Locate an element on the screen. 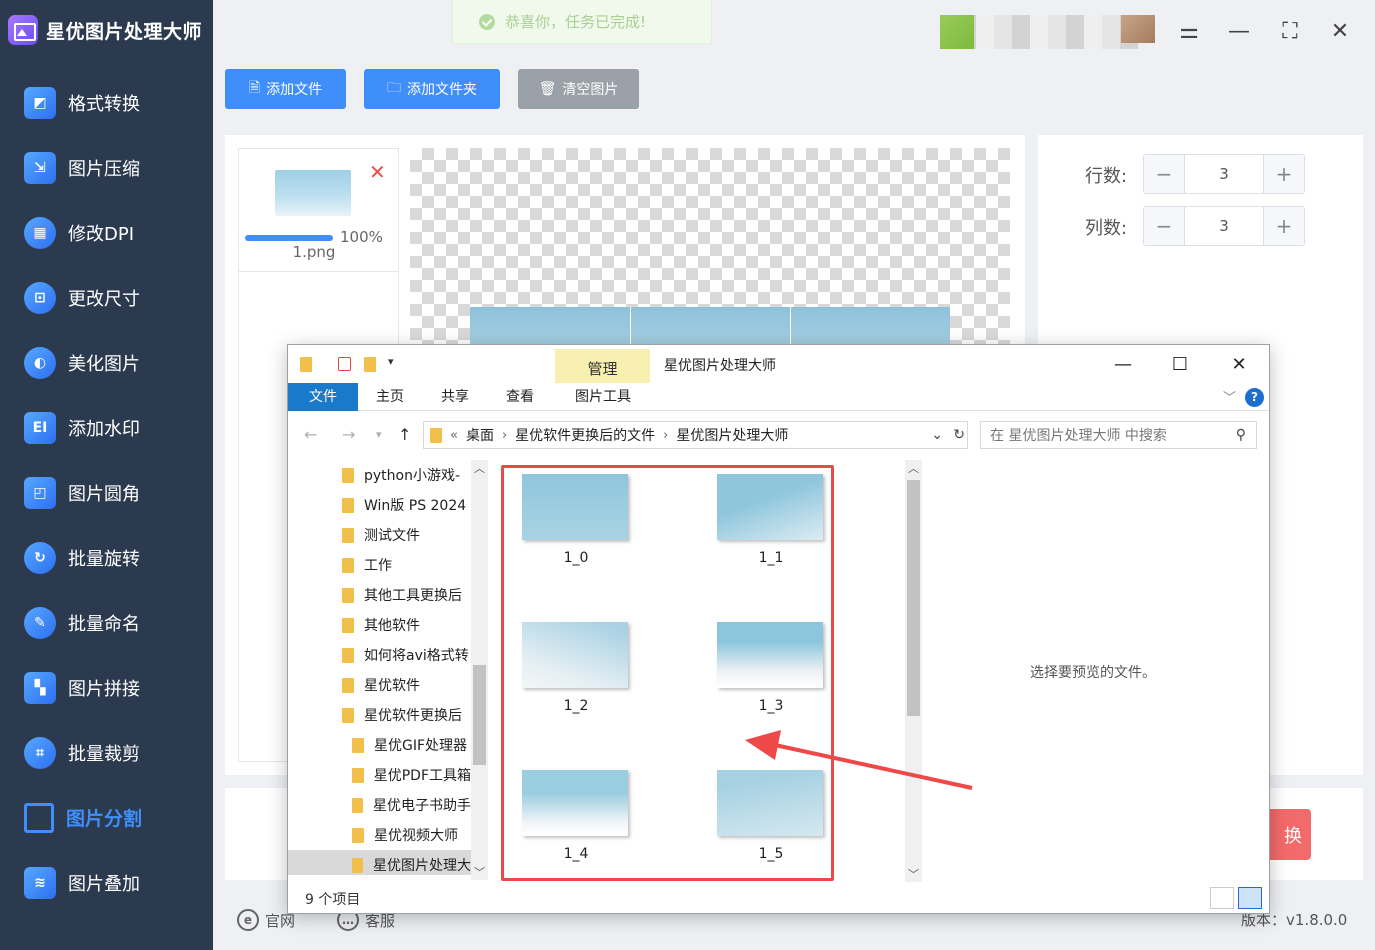 This screenshot has height=950, width=1375. sidebar-item-dpi: ▦ 修改DPI is located at coordinates (106, 232).